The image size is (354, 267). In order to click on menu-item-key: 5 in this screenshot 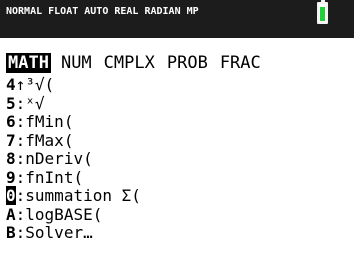, I will do `click(11, 103)`.